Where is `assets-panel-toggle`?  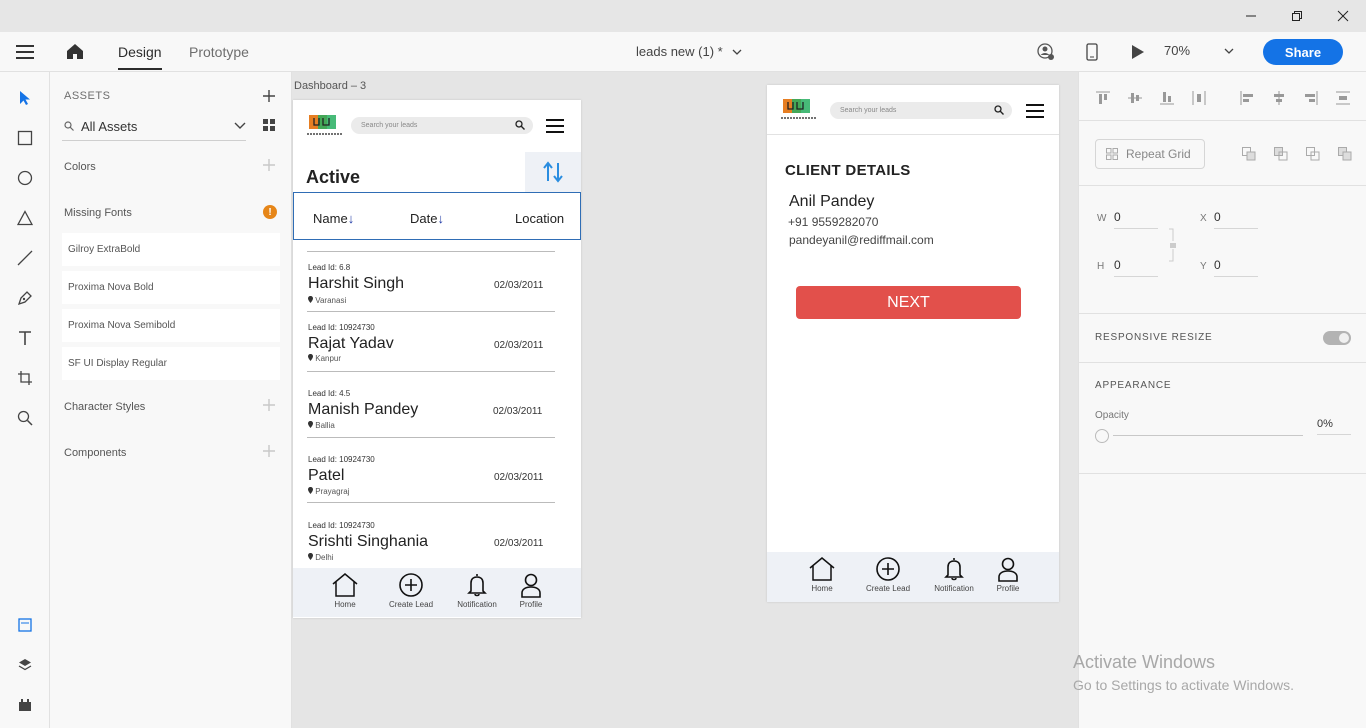
assets-panel-toggle is located at coordinates (25, 625).